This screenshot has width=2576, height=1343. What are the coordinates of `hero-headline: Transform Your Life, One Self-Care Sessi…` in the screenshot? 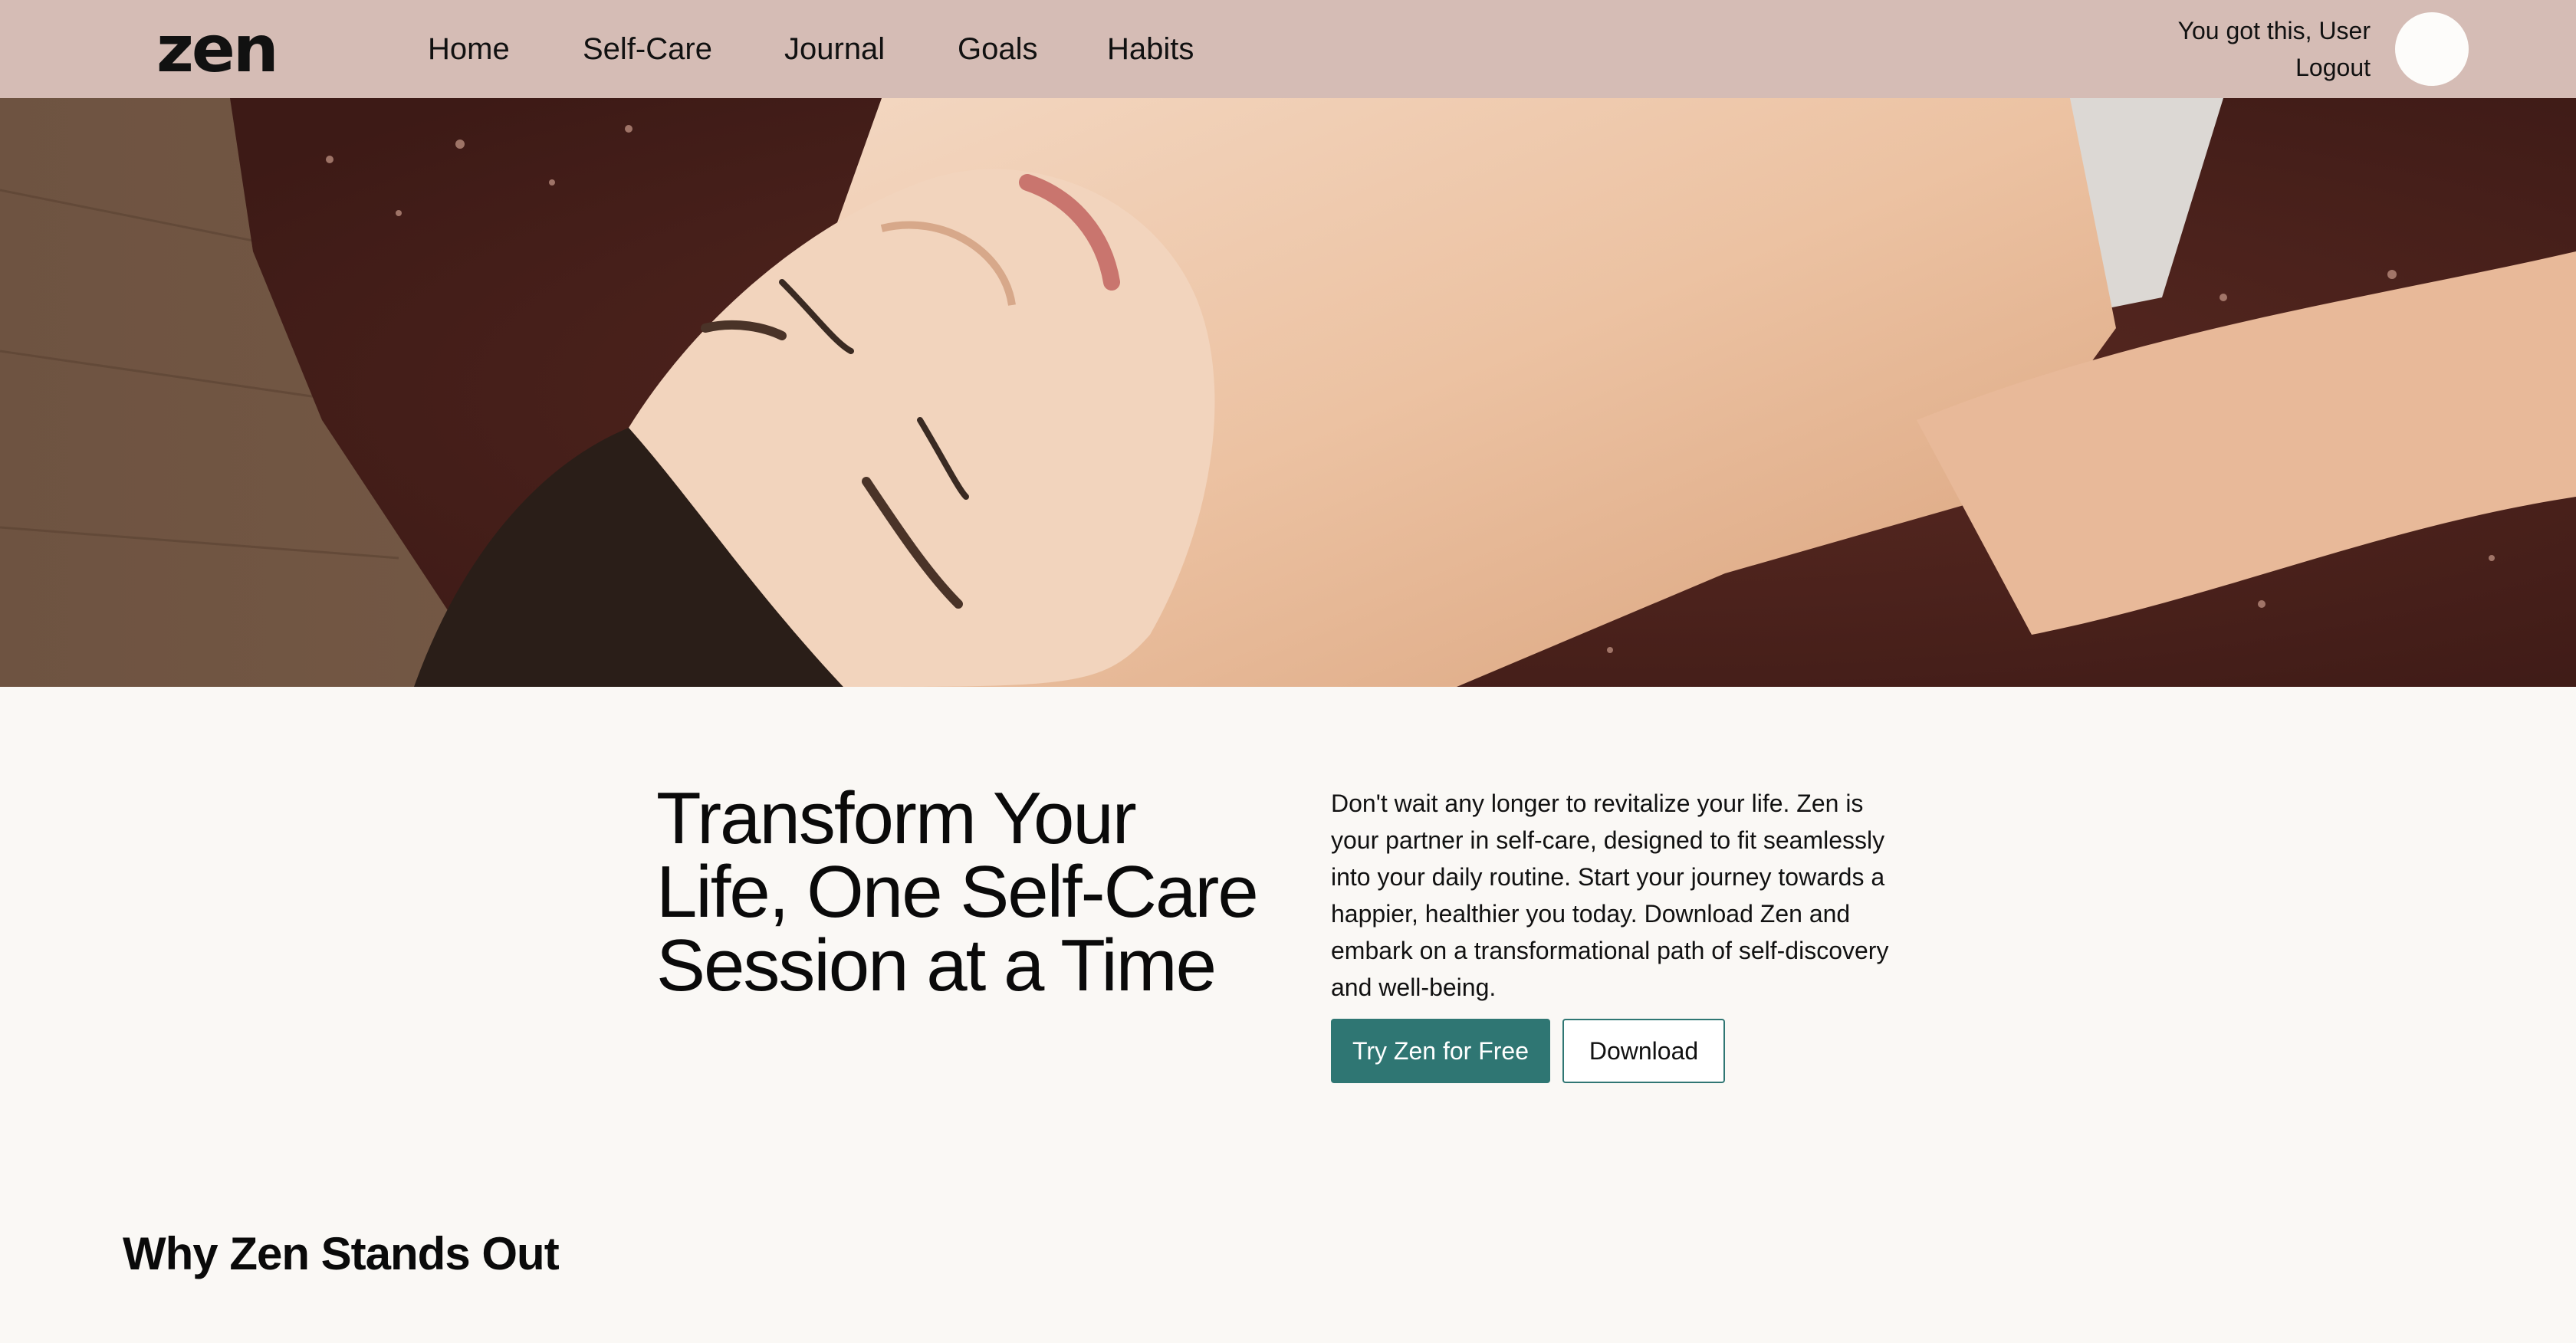 It's located at (958, 892).